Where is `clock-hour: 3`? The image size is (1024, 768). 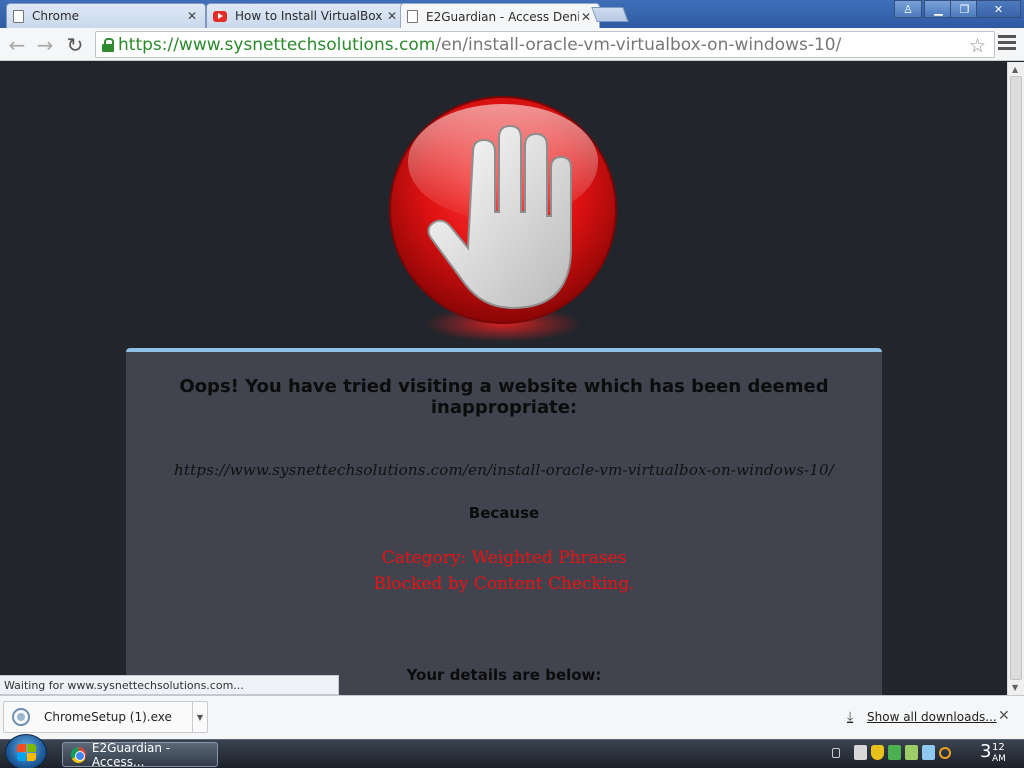 clock-hour: 3 is located at coordinates (986, 751).